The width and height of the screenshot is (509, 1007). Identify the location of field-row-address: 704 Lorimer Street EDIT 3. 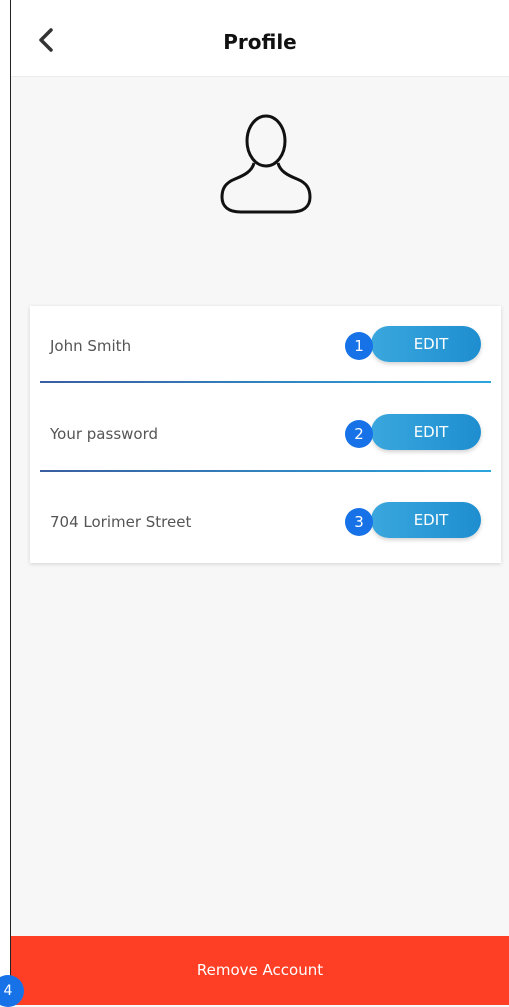
(265, 526).